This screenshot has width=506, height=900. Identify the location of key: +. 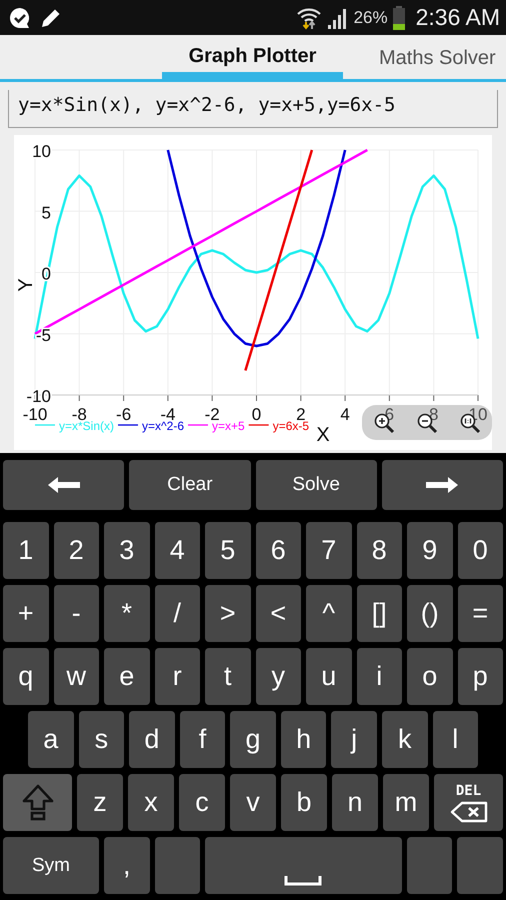
(25, 613).